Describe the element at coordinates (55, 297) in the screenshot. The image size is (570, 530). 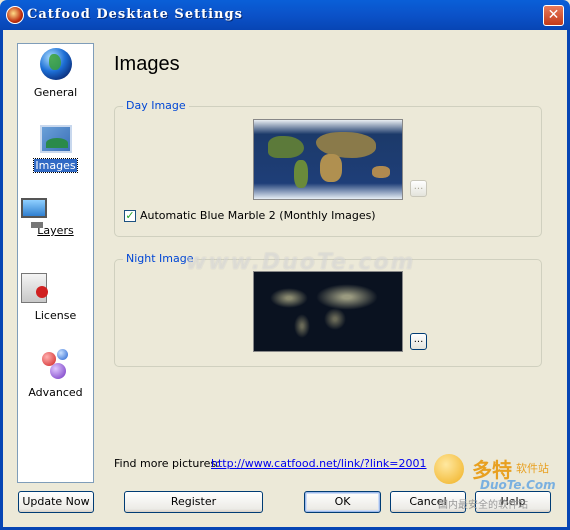
I see `sidebar-item-license: License` at that location.